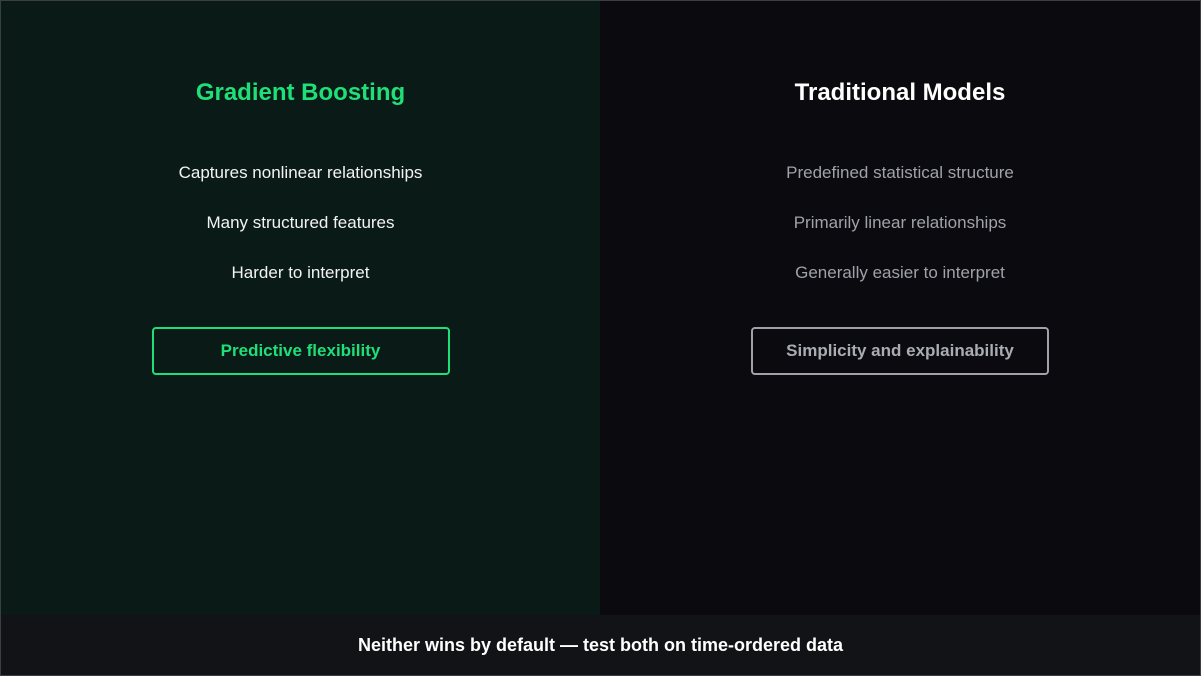 This screenshot has width=1201, height=676. Describe the element at coordinates (300, 172) in the screenshot. I see `gradient-boosting-point: Captures nonlinear relationships` at that location.